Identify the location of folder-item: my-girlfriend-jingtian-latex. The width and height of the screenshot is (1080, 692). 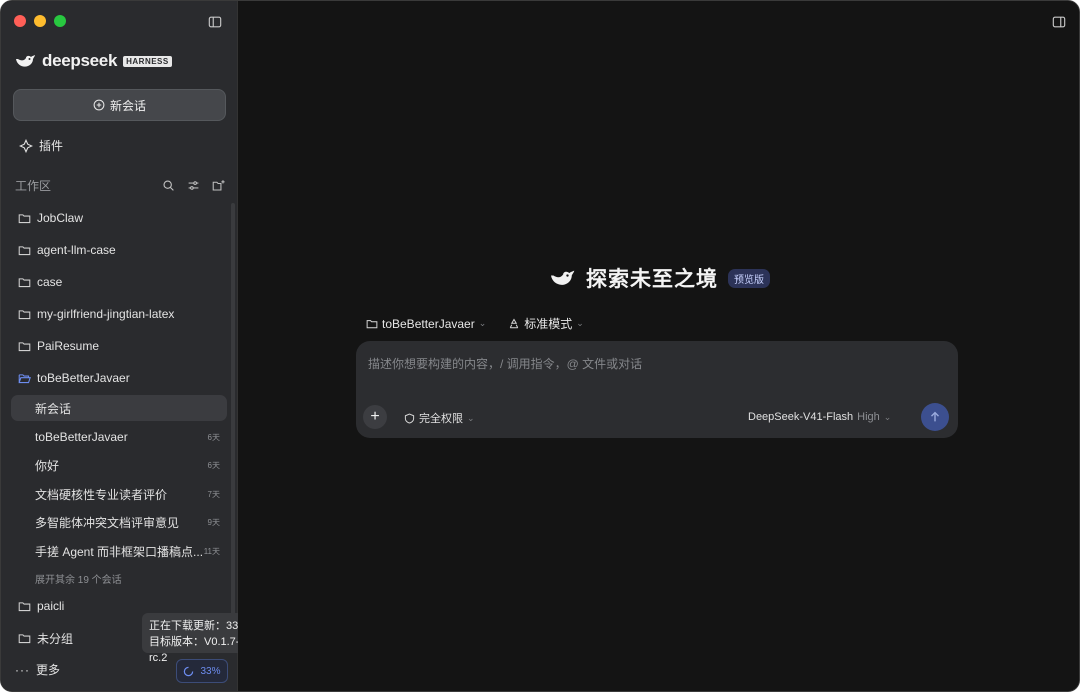
(96, 314).